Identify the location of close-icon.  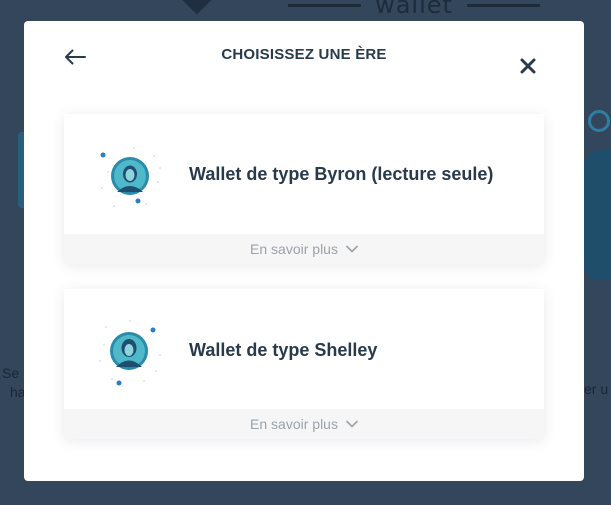
(528, 66).